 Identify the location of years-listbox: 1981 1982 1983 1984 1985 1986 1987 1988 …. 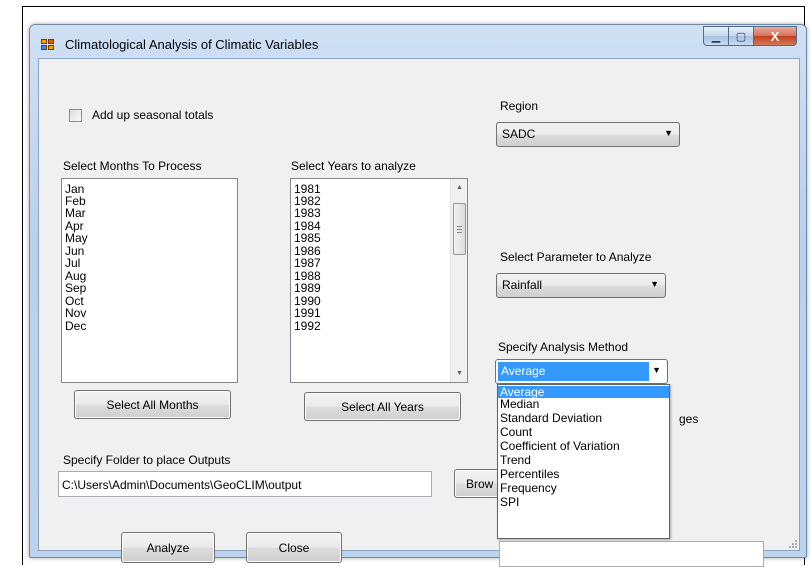
(379, 280).